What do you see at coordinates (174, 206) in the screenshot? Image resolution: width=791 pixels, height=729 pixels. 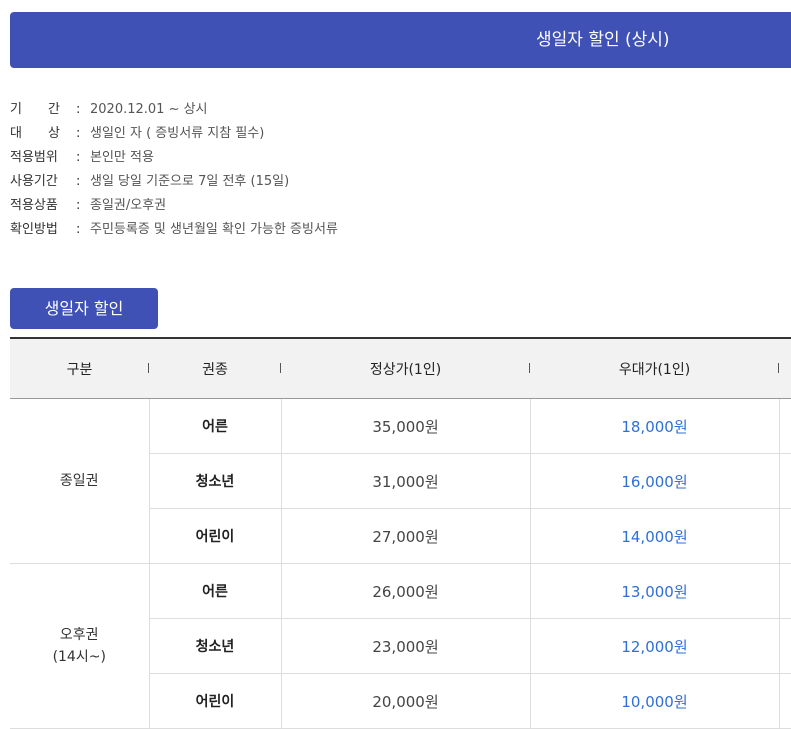 I see `info-row-products: 적용상품 : 종일권/오후권` at bounding box center [174, 206].